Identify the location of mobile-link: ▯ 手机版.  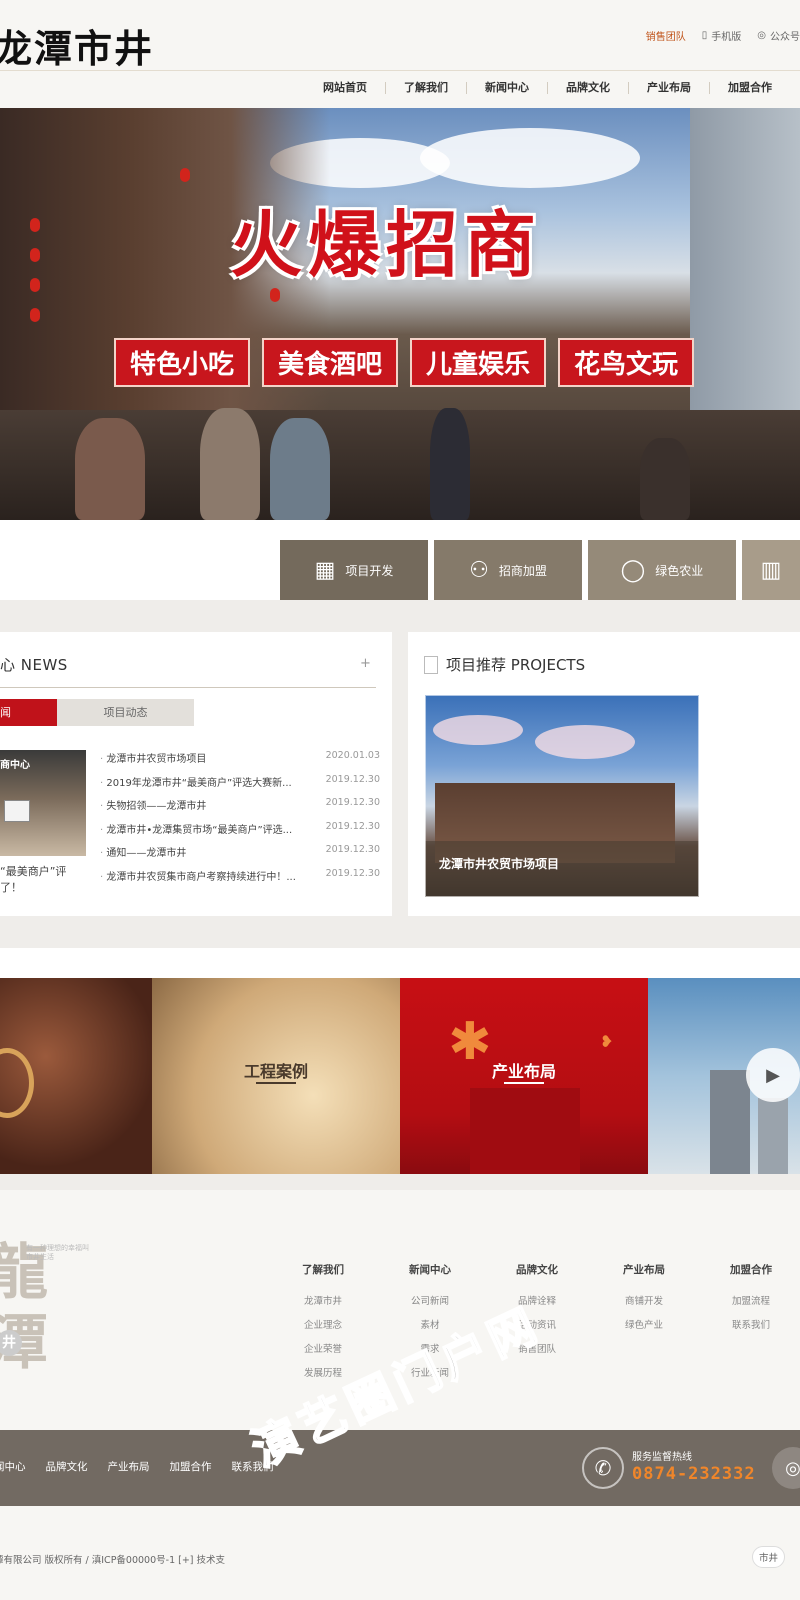
(722, 35).